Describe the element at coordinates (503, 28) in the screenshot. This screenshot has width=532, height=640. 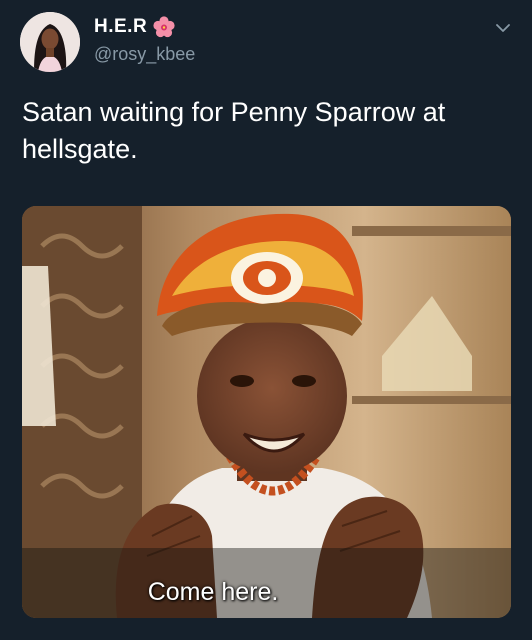
I see `chevron-down-icon` at that location.